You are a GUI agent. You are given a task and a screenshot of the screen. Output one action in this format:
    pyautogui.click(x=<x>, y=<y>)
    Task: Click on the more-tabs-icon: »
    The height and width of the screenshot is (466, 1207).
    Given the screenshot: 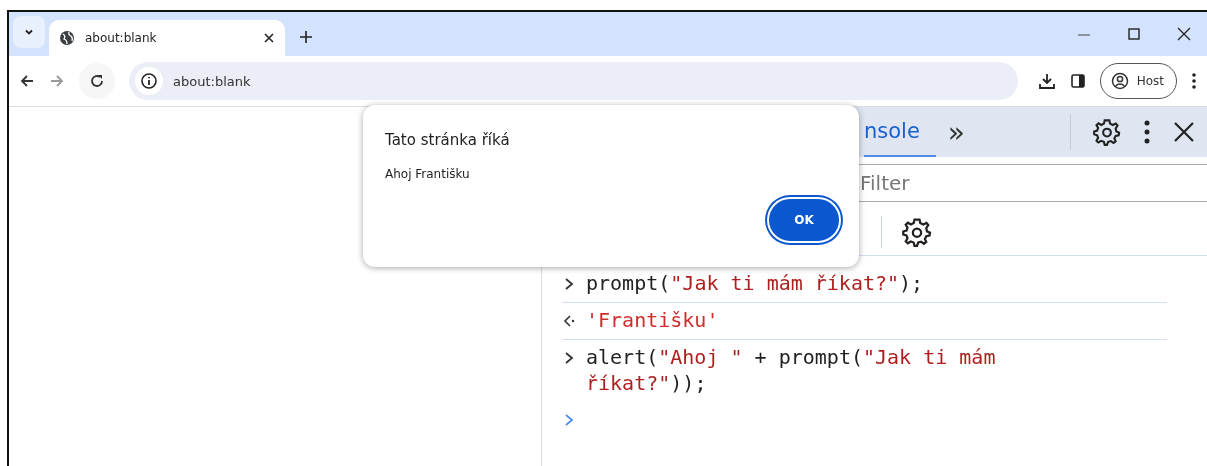 What is the action you would take?
    pyautogui.click(x=956, y=132)
    